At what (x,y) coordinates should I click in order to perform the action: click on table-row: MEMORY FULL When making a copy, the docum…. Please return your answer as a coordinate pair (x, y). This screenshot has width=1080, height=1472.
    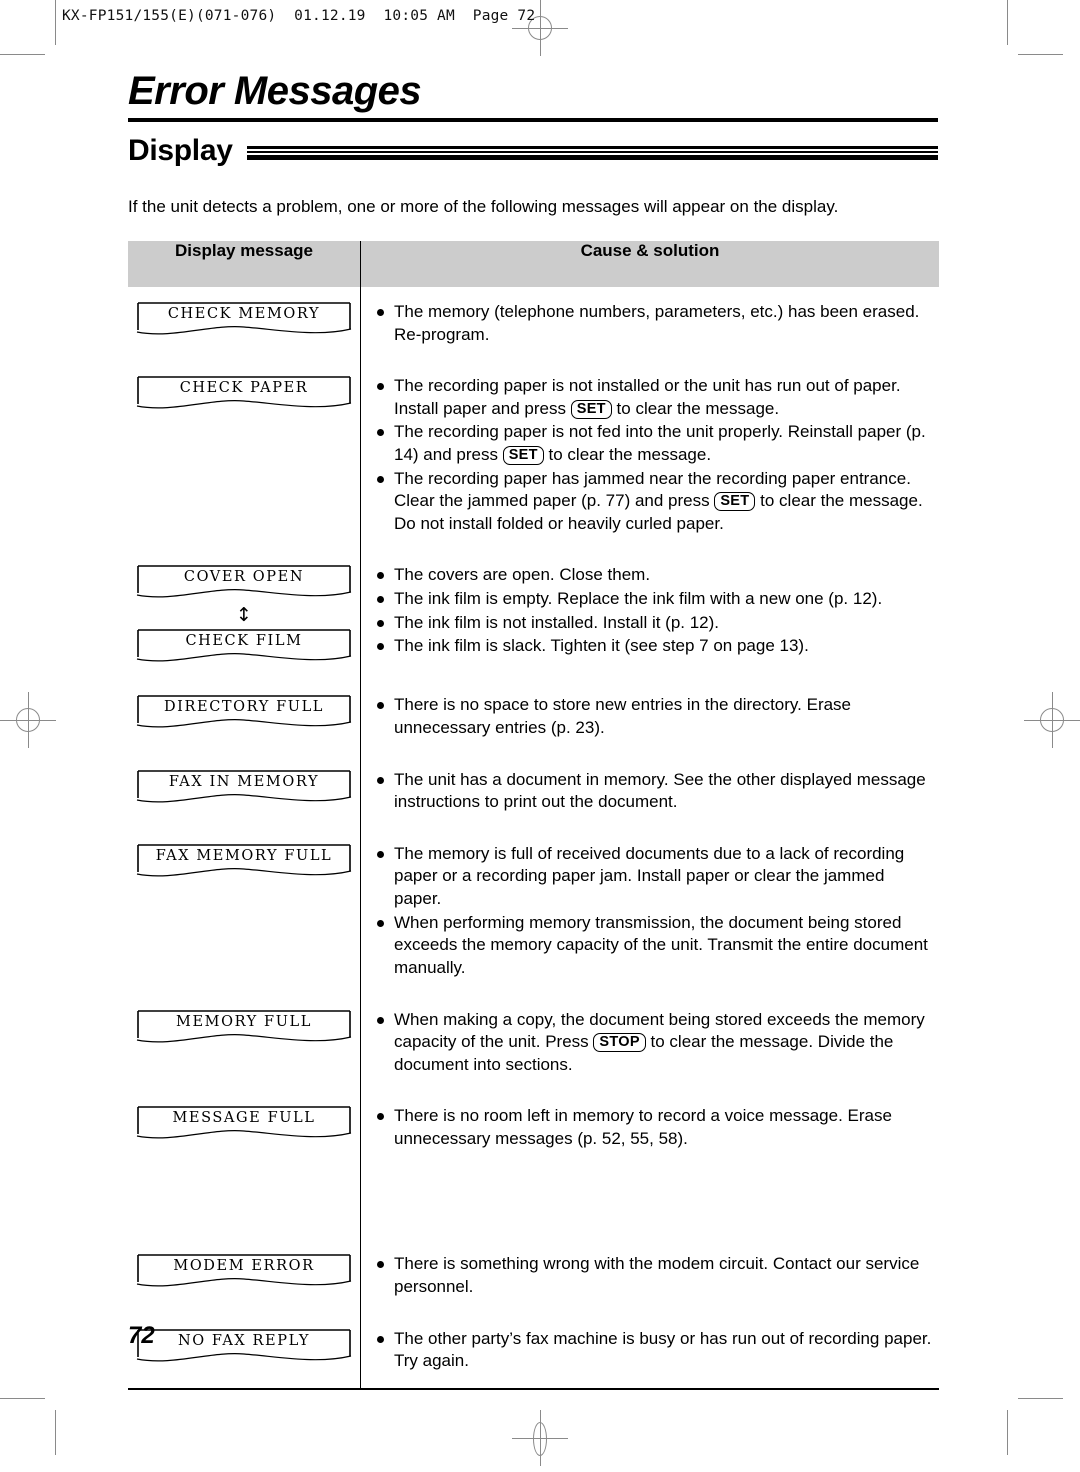
    Looking at the image, I should click on (534, 1043).